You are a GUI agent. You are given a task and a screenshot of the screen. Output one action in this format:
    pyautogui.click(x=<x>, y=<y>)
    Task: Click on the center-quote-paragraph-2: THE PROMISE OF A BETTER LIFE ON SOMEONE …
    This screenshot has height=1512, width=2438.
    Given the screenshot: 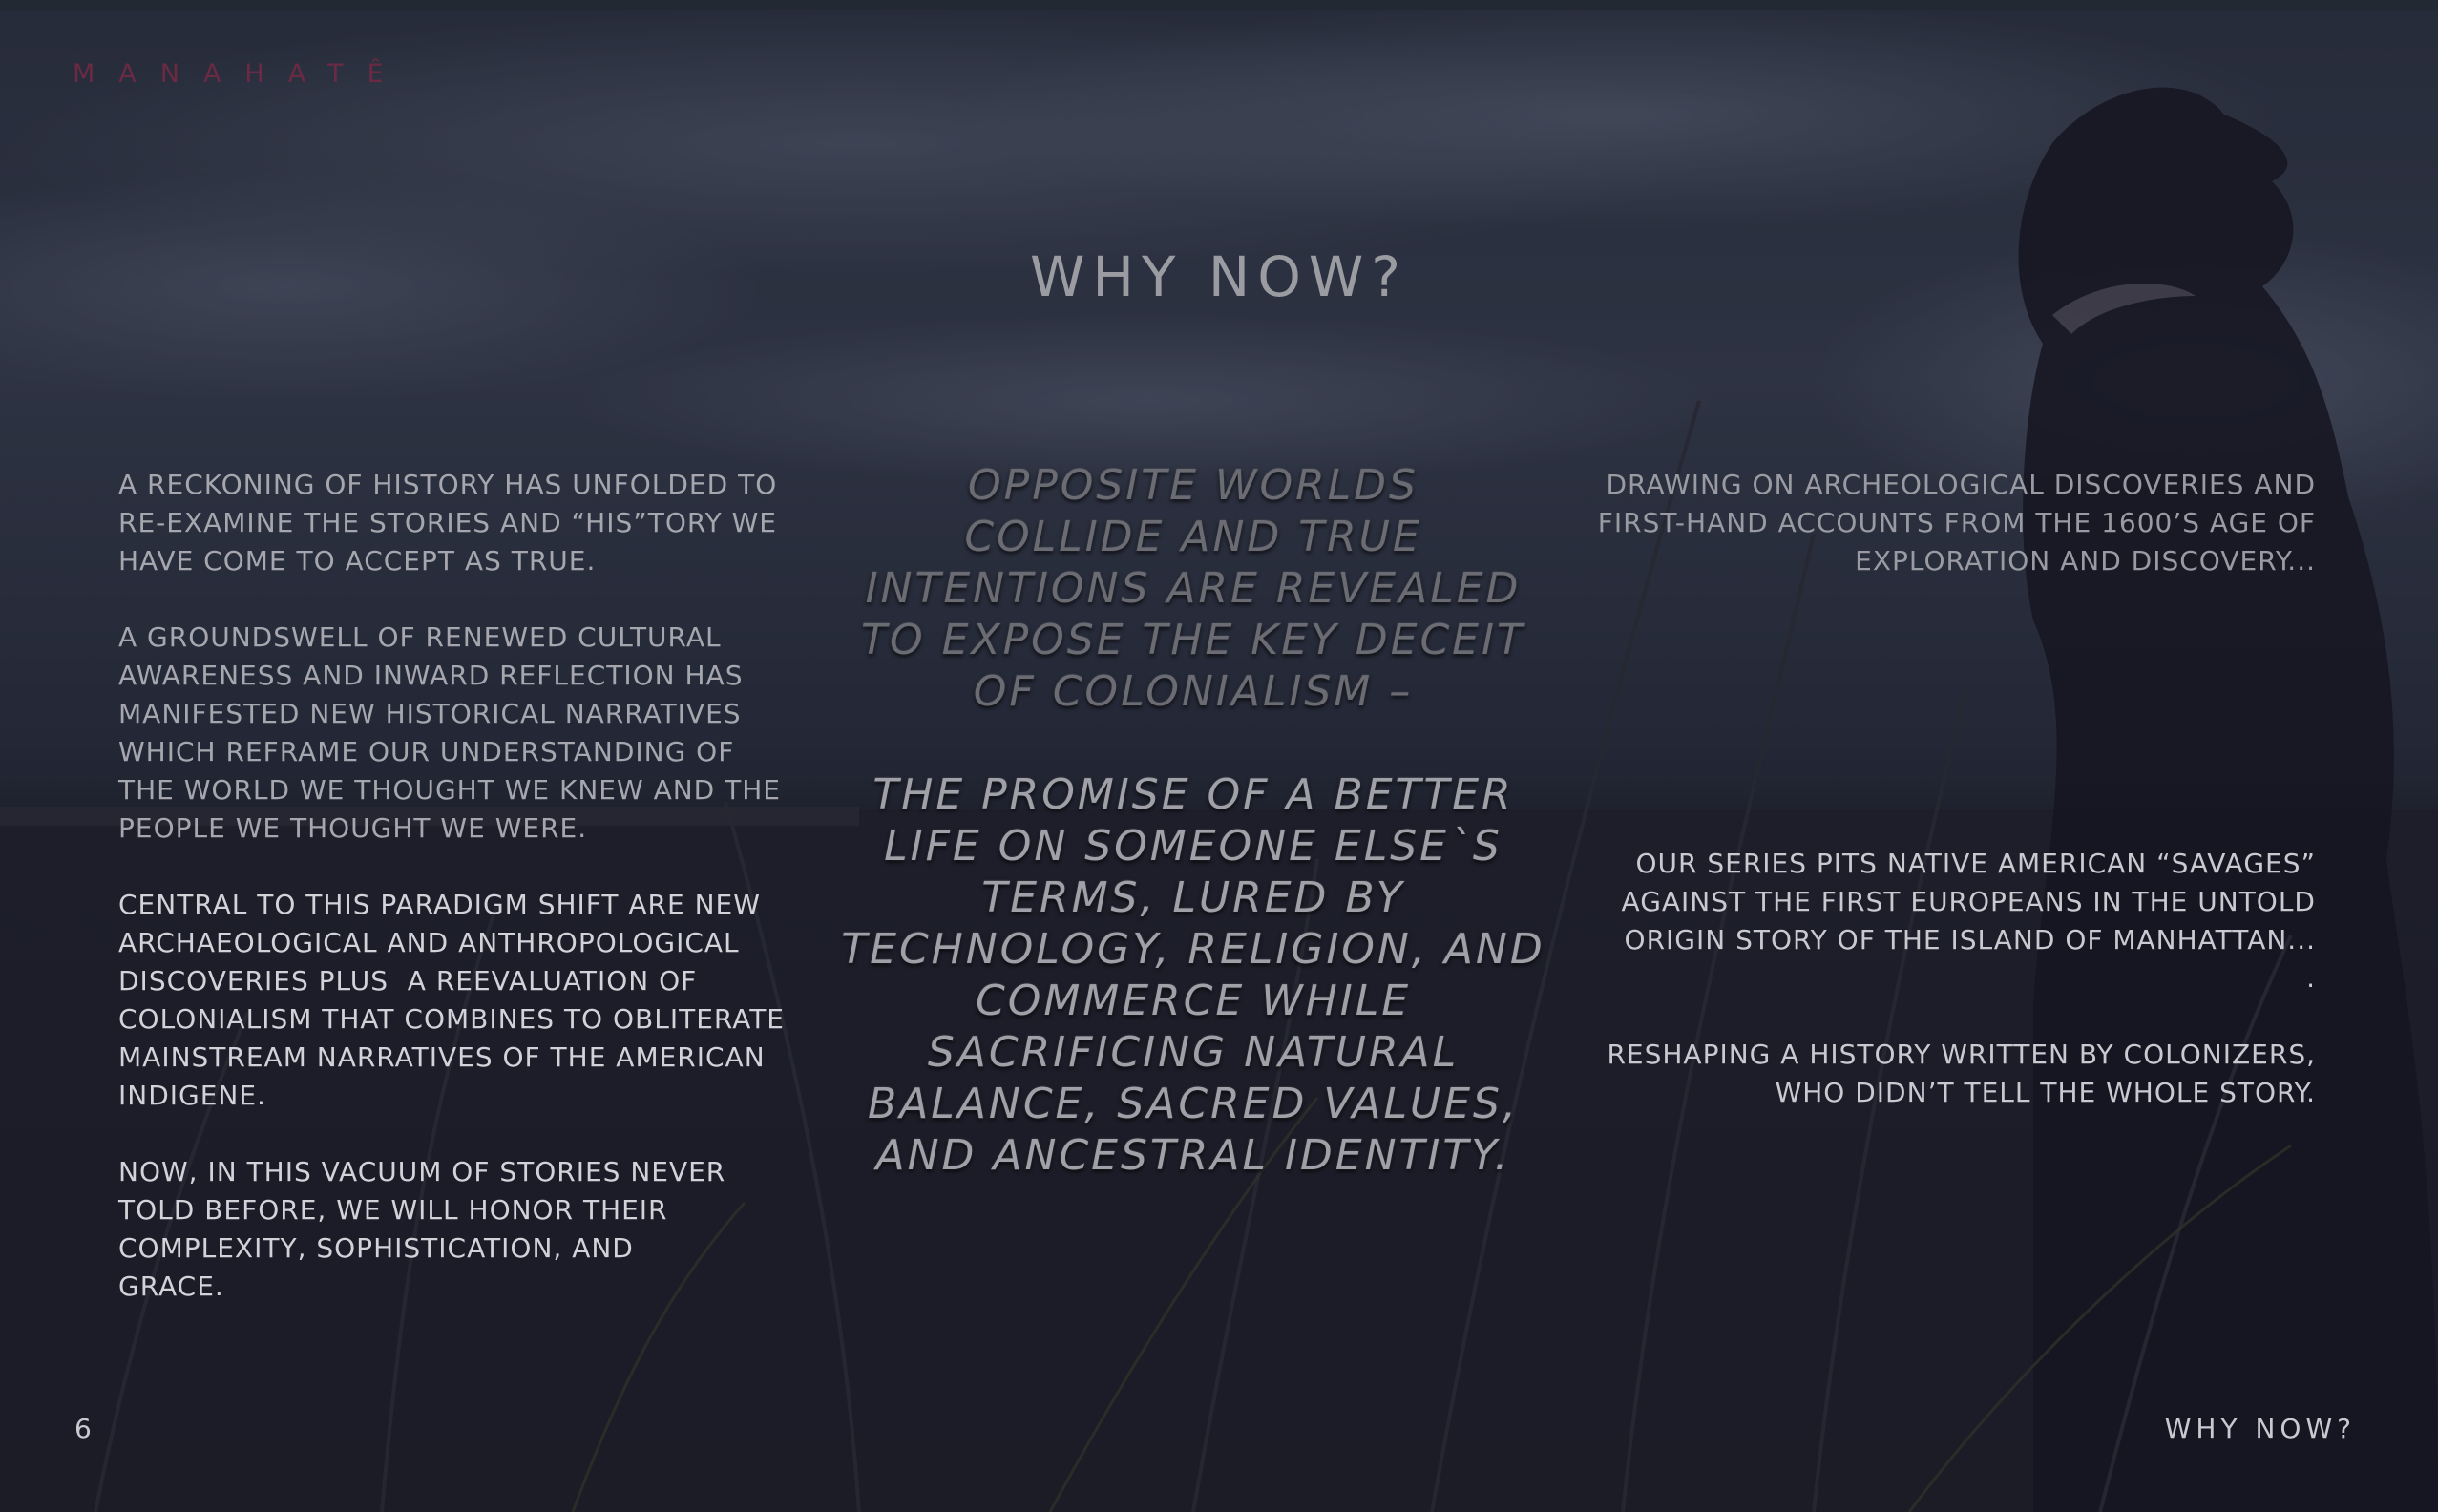 What is the action you would take?
    pyautogui.click(x=1193, y=975)
    